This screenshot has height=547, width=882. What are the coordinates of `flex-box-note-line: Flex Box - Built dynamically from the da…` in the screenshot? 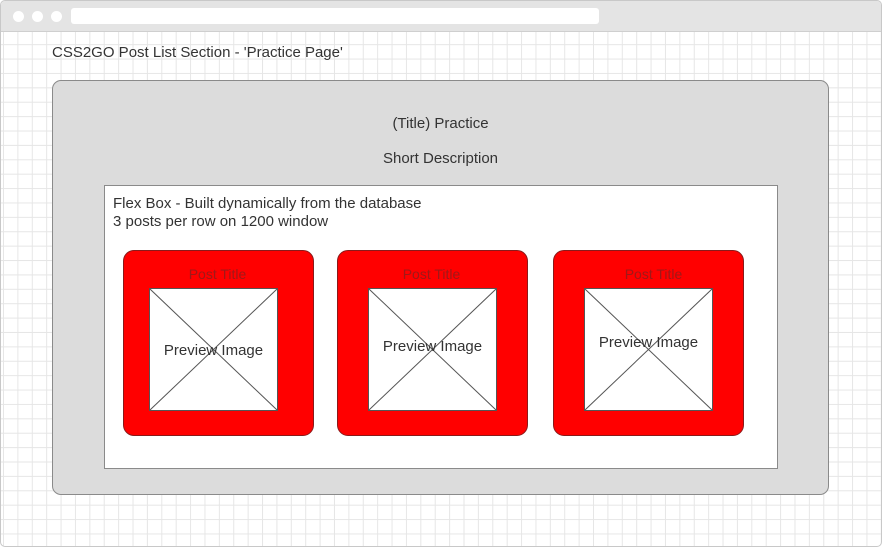 It's located at (267, 203).